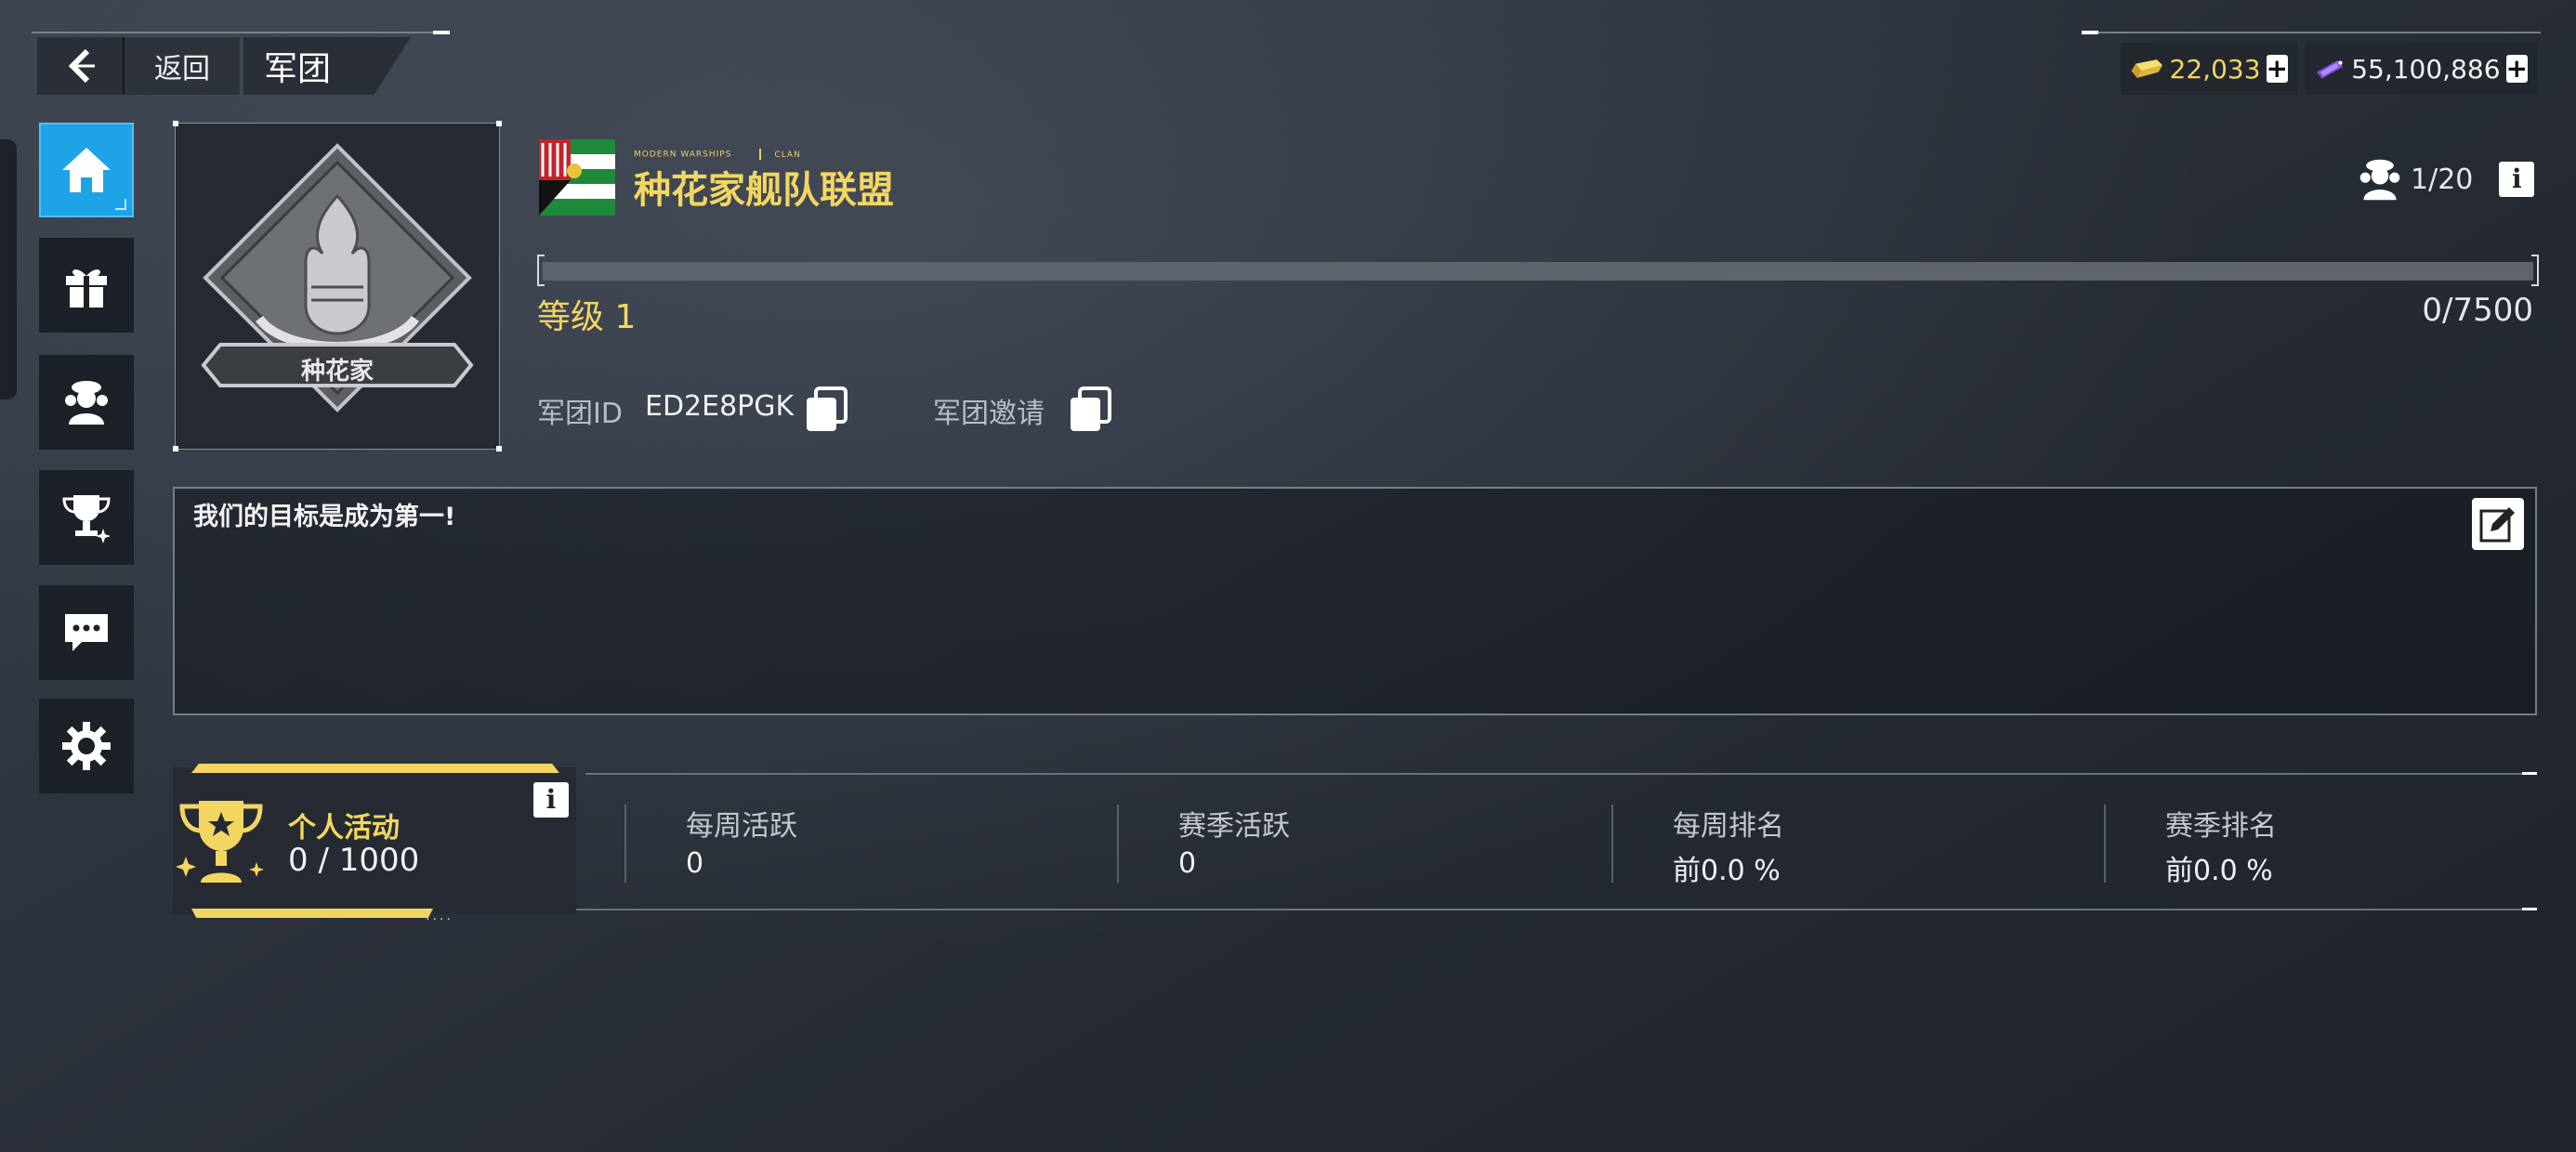  I want to click on clan-invite-label: 军团邀请, so click(989, 414).